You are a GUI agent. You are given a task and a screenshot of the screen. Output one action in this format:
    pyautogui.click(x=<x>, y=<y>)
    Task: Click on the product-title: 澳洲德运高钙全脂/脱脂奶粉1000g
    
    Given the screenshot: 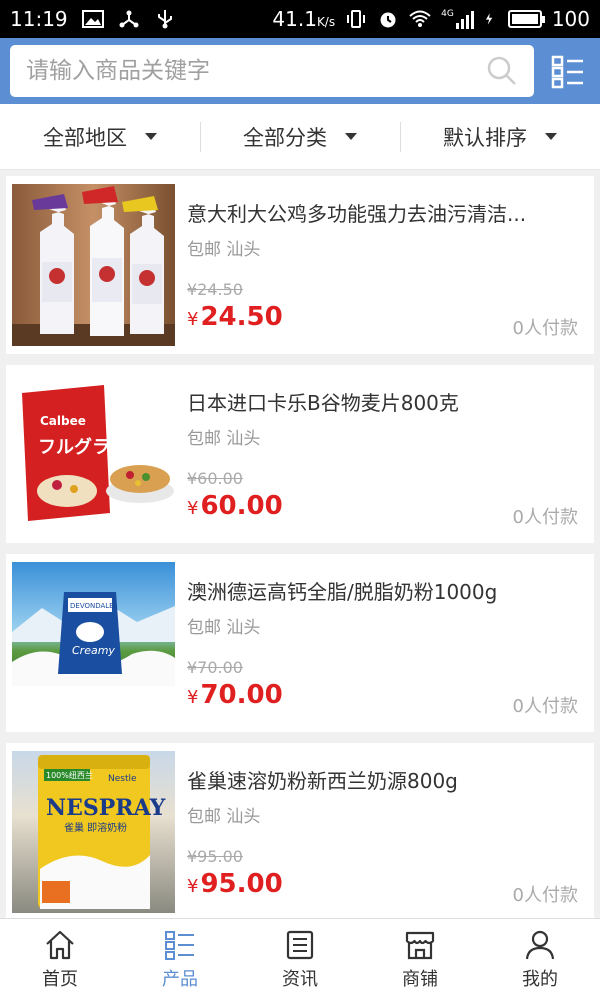 What is the action you would take?
    pyautogui.click(x=383, y=590)
    